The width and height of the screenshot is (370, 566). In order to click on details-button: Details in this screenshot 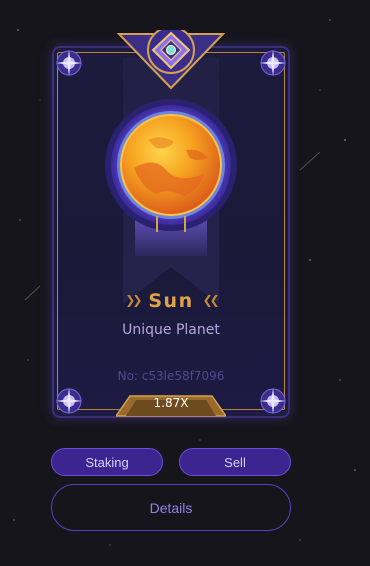, I will do `click(171, 507)`.